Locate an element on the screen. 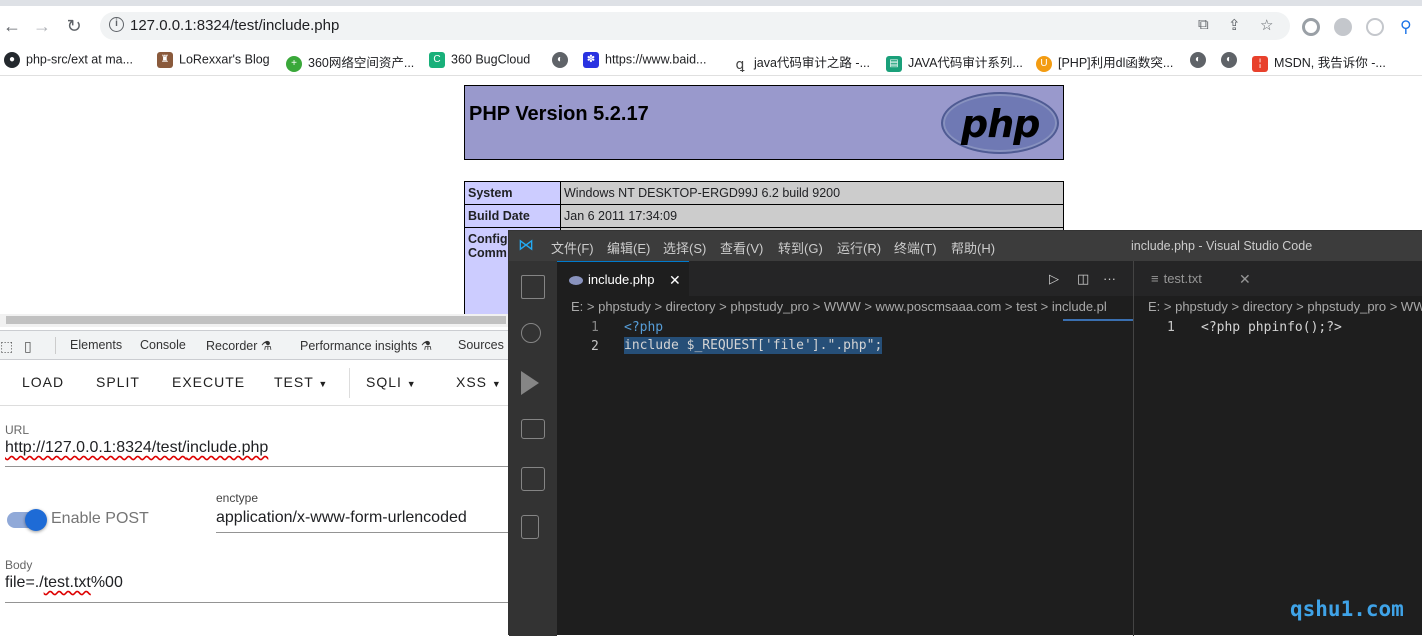 The image size is (1422, 636). url-field: http://127.0.0.1:8324/test/include.php is located at coordinates (136, 448).